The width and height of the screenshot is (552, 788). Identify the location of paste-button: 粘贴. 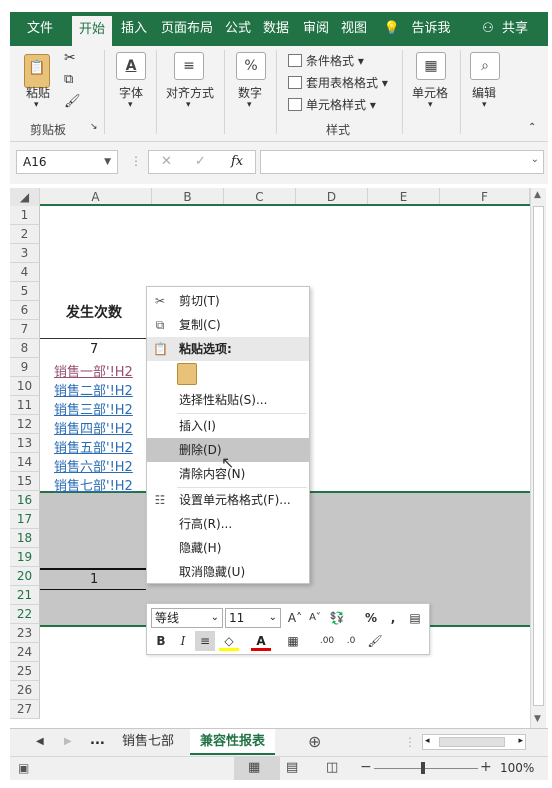
(38, 92).